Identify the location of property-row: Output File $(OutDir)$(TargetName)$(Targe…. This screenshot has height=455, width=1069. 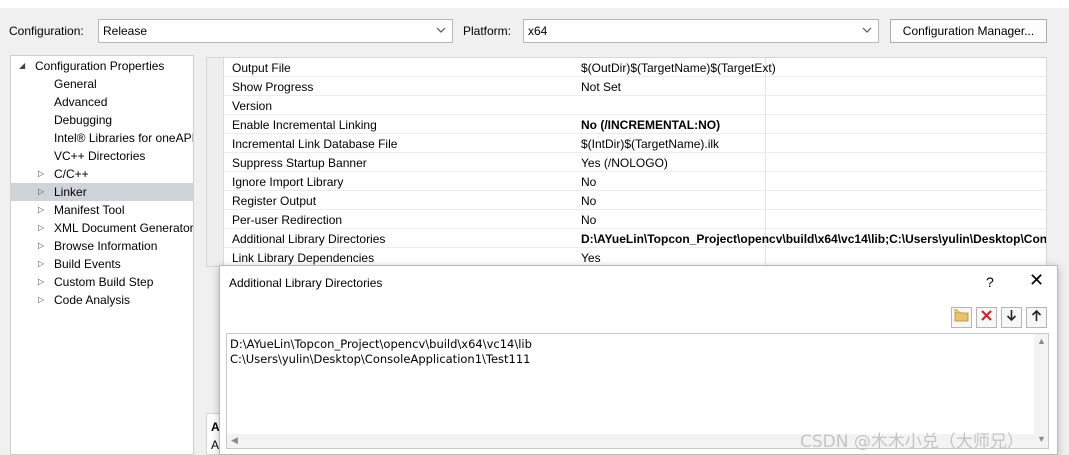
(635, 67).